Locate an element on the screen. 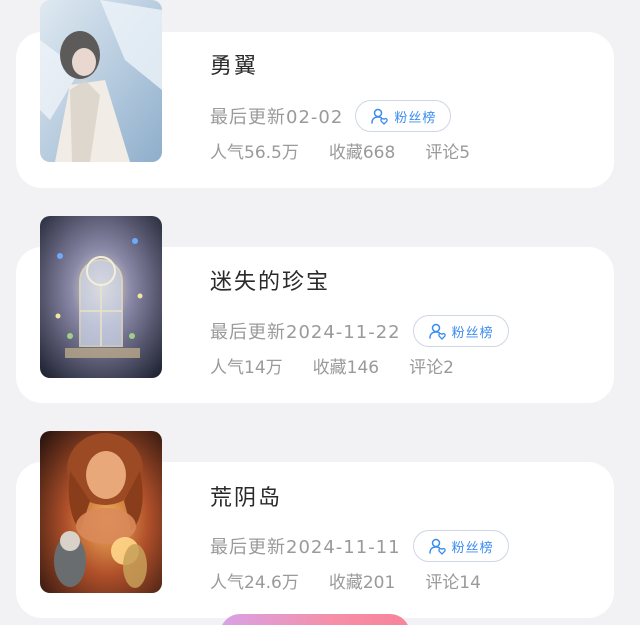 The height and width of the screenshot is (625, 640). work-stats: 人气14万 收藏146 评论2 is located at coordinates (332, 365).